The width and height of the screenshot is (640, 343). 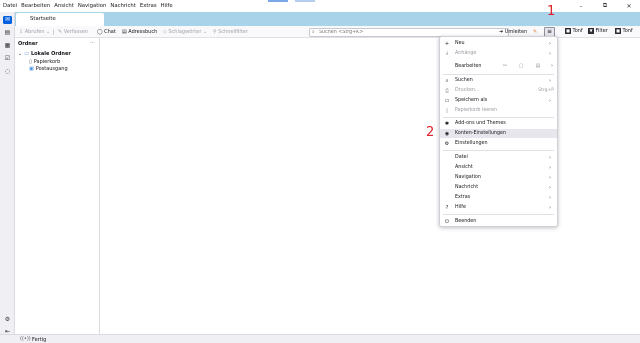 I want to click on search-input, so click(x=411, y=32).